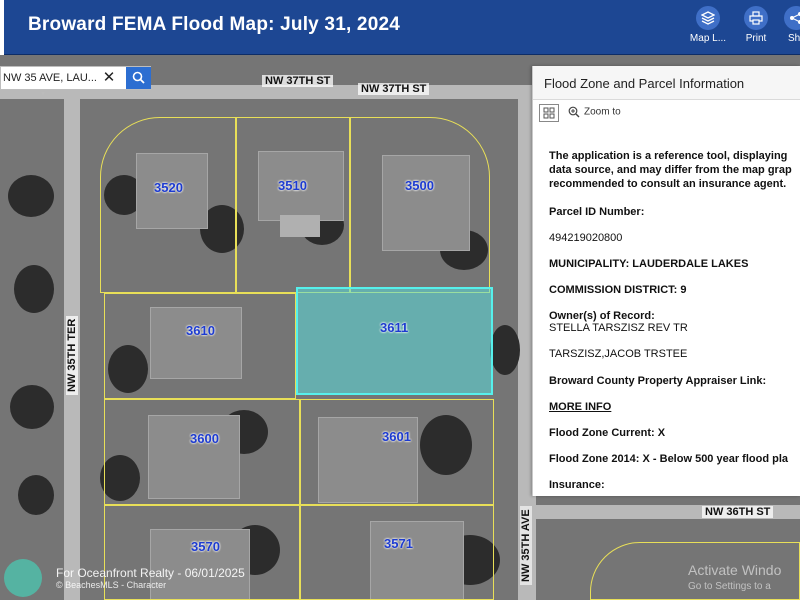 This screenshot has height=600, width=800. Describe the element at coordinates (618, 290) in the screenshot. I see `commission-district: COMMISSION DISTRICT: 9` at that location.